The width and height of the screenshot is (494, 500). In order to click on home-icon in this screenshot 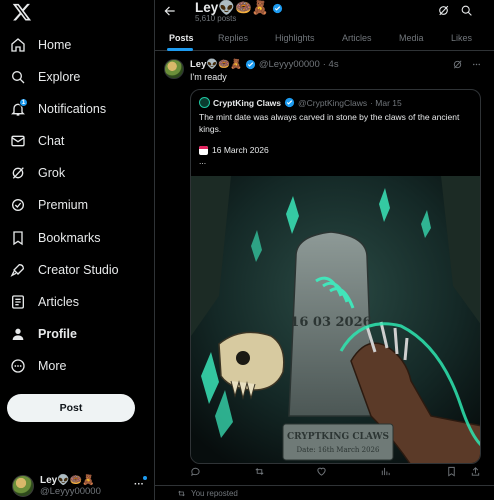, I will do `click(18, 45)`.